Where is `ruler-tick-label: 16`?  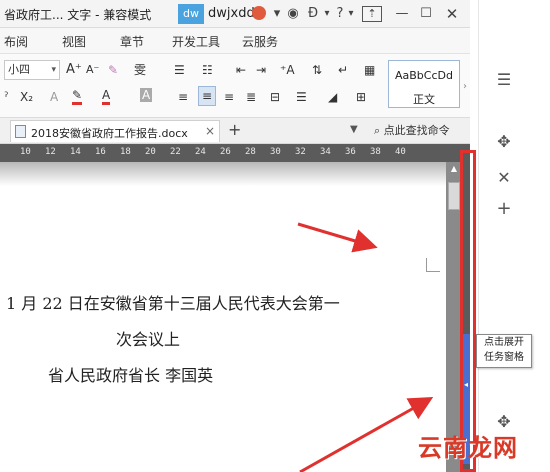
ruler-tick-label: 16 is located at coordinates (100, 152).